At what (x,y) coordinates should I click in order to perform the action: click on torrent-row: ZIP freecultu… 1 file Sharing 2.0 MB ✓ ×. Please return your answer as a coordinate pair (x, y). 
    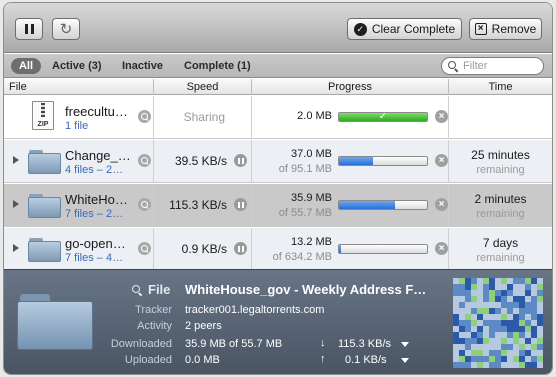
    Looking at the image, I should click on (278, 117).